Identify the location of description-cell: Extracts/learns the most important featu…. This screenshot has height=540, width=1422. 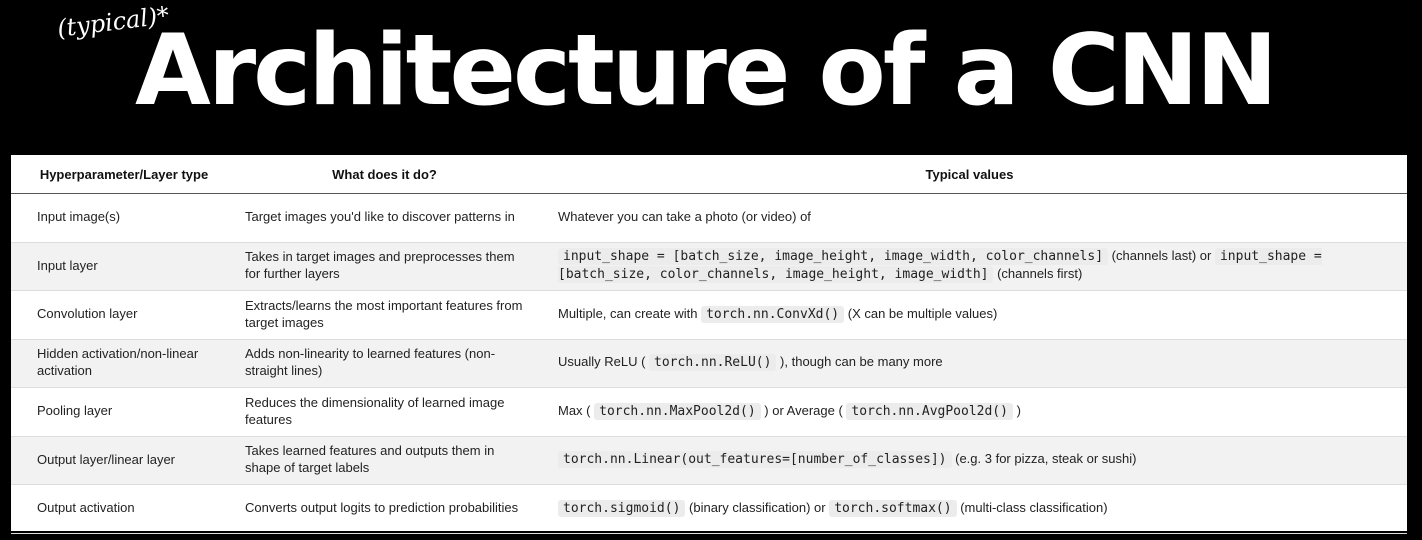
(384, 315).